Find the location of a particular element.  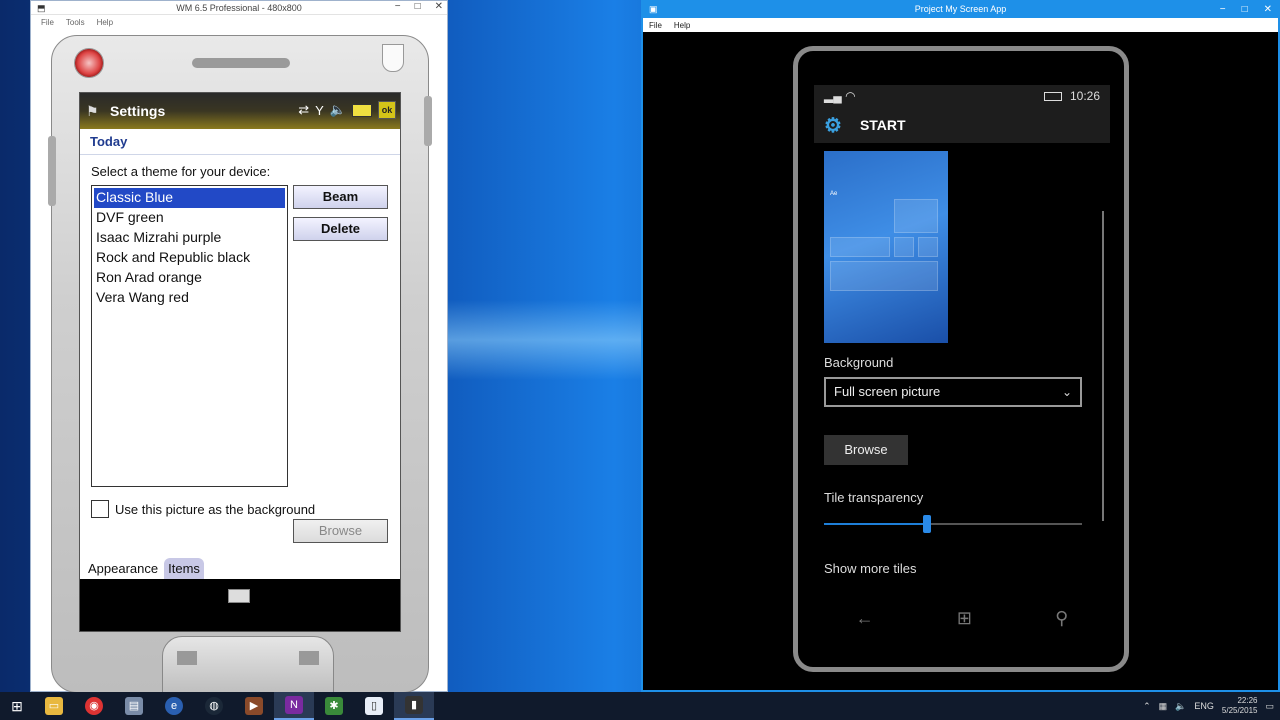

hardware-keys is located at coordinates (248, 666).